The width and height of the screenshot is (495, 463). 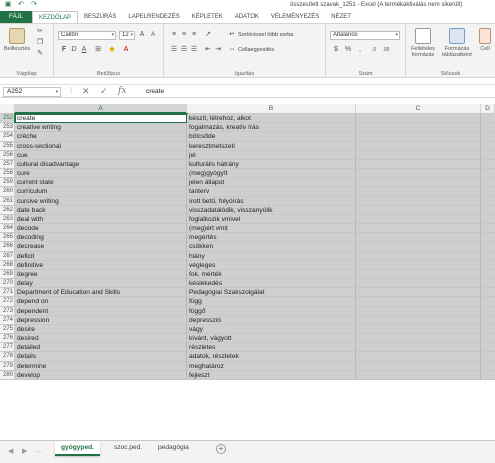 What do you see at coordinates (194, 35) in the screenshot?
I see `align-bottom-icon: ≡` at bounding box center [194, 35].